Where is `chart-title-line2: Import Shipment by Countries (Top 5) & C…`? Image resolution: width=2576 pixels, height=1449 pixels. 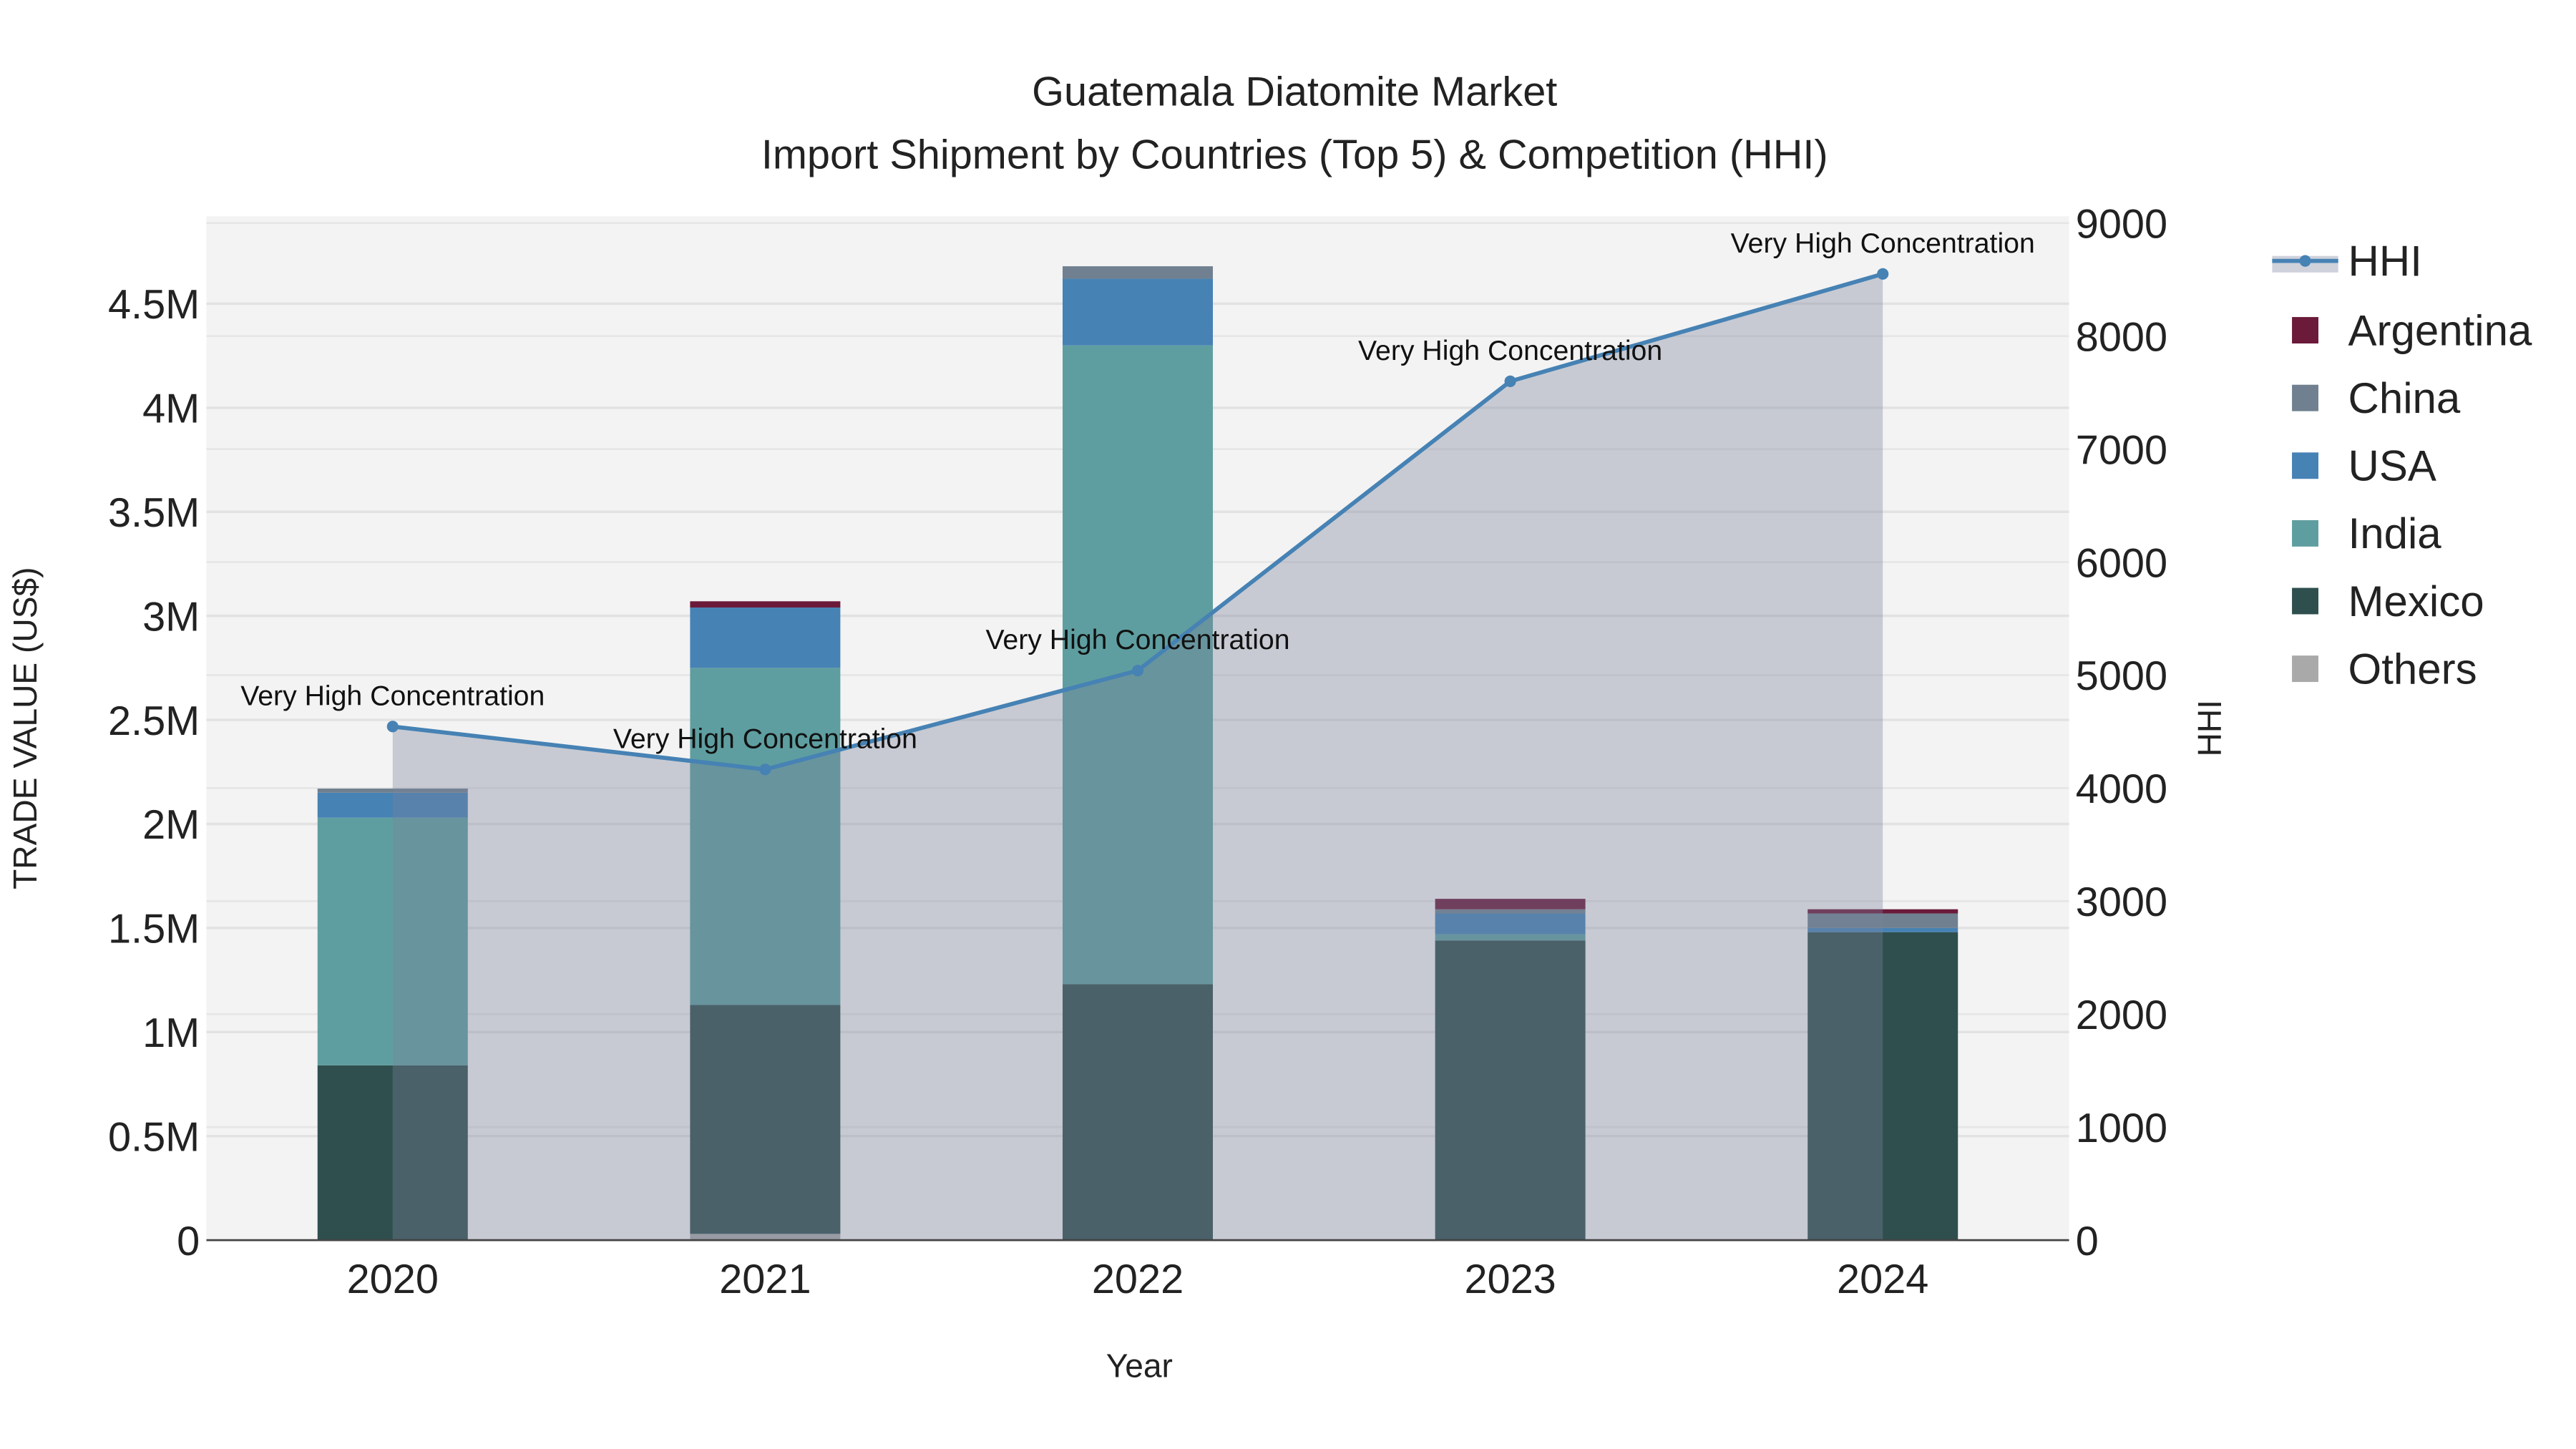 chart-title-line2: Import Shipment by Countries (Top 5) & C… is located at coordinates (1294, 154).